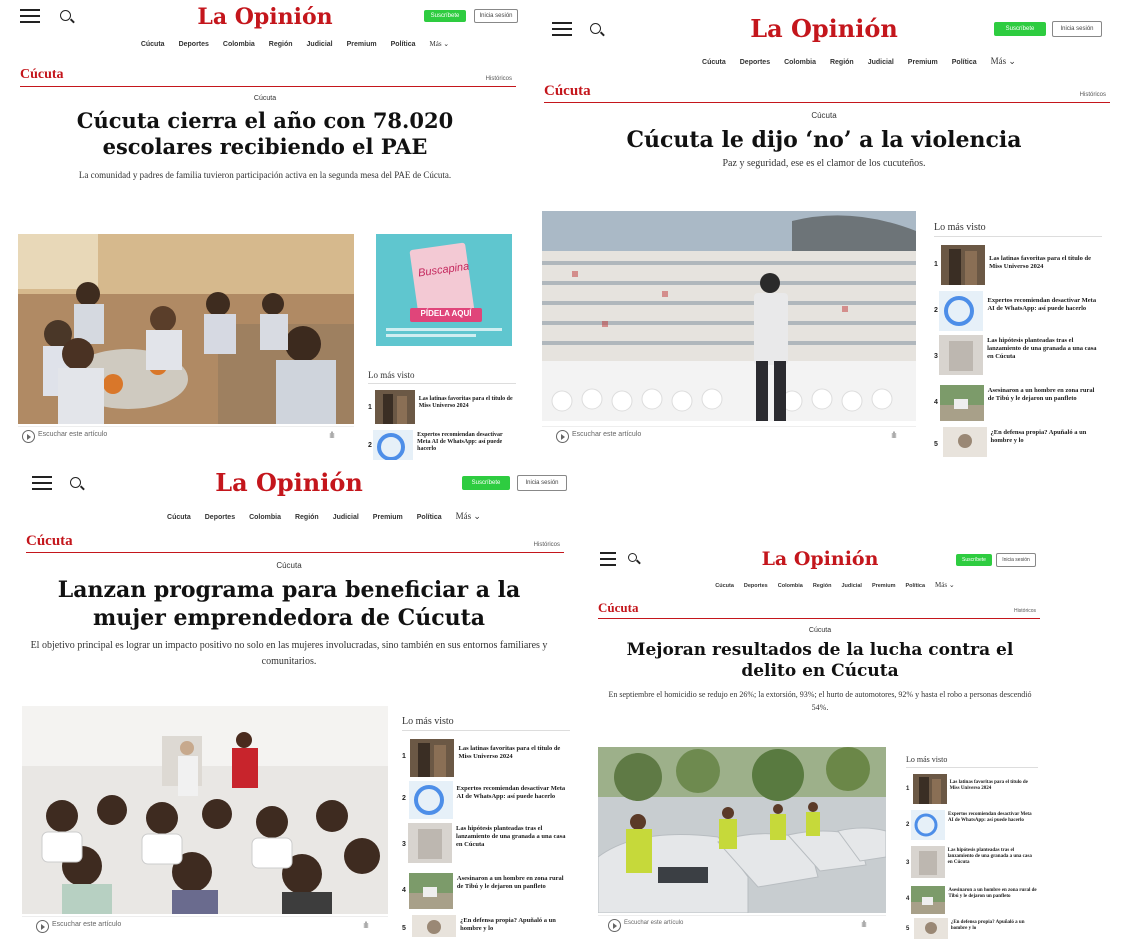  Describe the element at coordinates (444, 290) in the screenshot. I see `ad-banner: Buscapina PÍDELA AQUÍ` at that location.